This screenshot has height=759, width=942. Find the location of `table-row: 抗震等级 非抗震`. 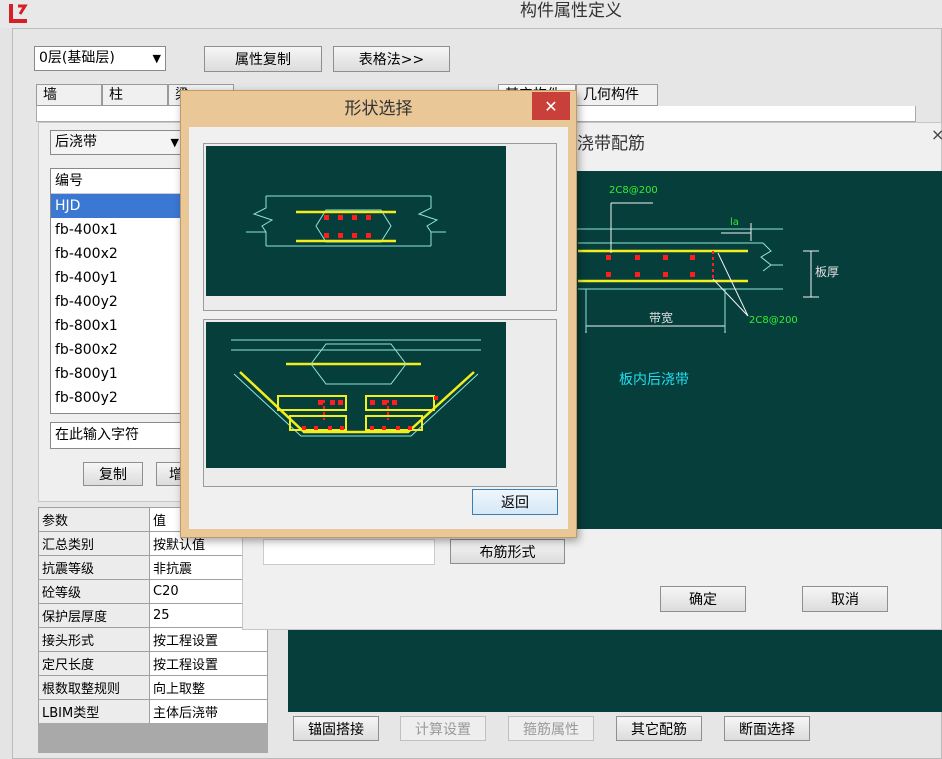

table-row: 抗震等级 非抗震 is located at coordinates (153, 567).